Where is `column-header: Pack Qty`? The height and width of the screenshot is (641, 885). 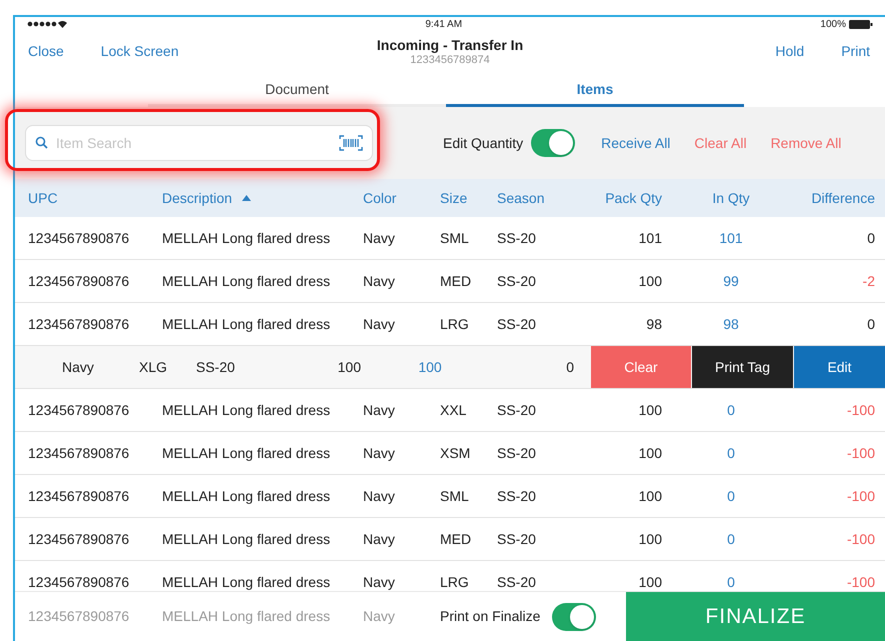 column-header: Pack Qty is located at coordinates (633, 198).